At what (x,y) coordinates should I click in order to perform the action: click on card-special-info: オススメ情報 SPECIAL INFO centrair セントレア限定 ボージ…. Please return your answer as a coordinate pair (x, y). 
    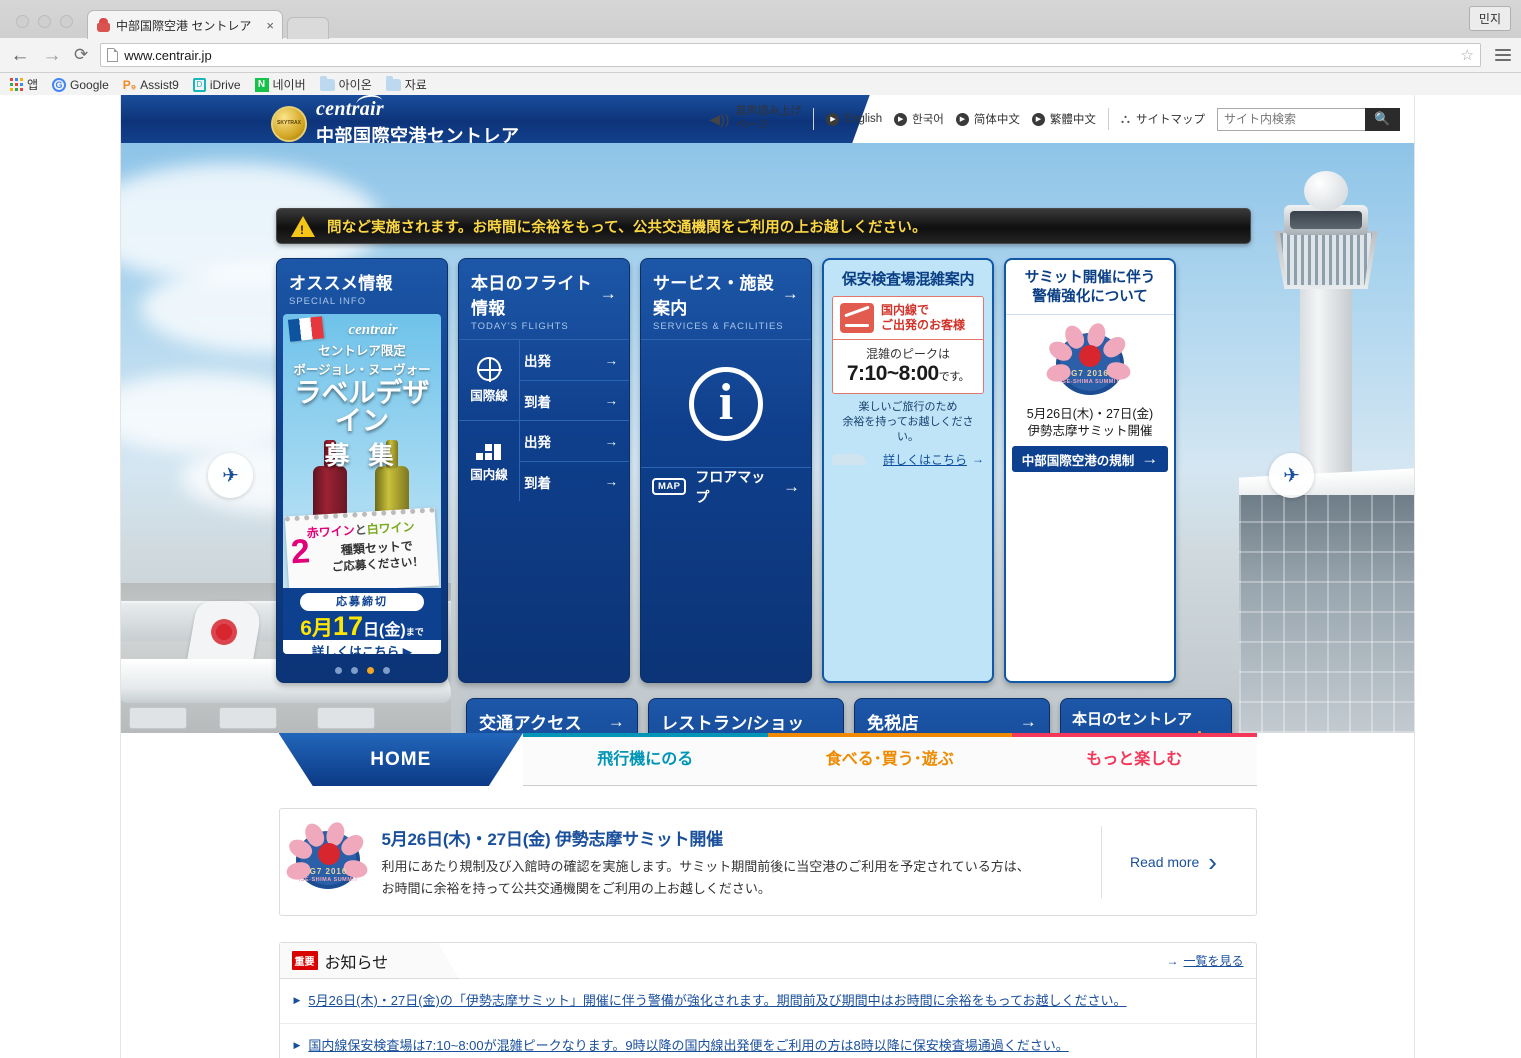
    Looking at the image, I should click on (362, 470).